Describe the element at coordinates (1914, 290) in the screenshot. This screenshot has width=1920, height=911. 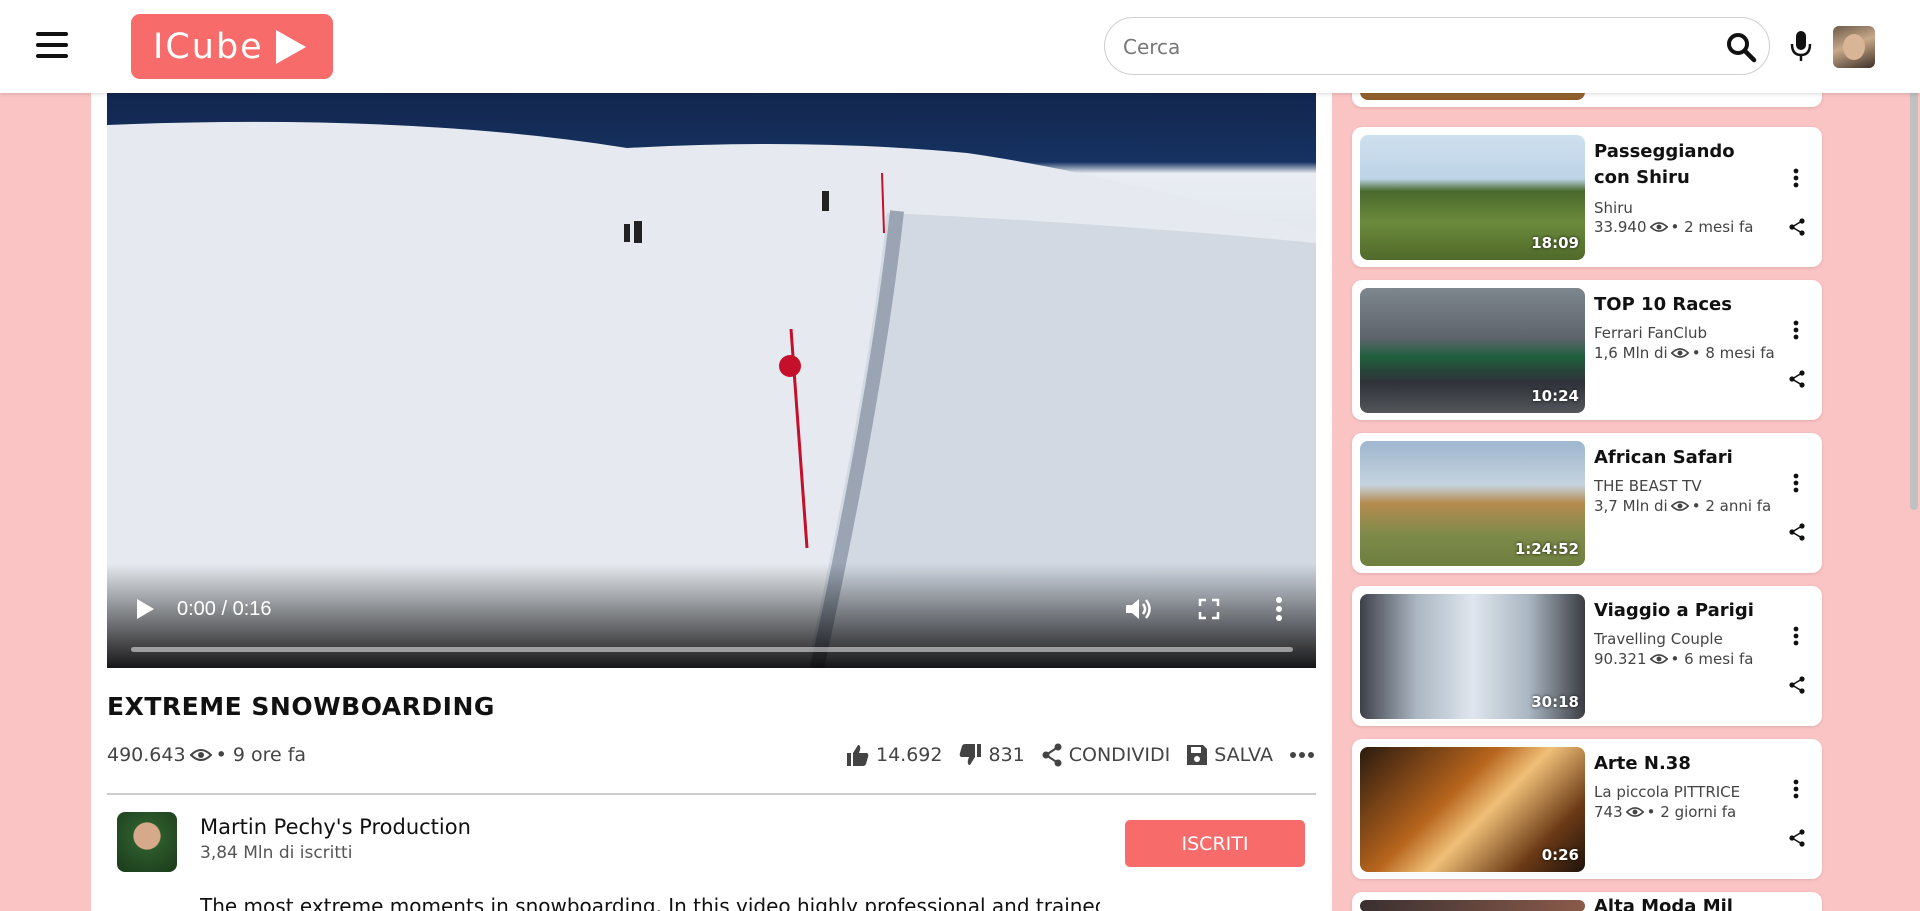
I see `page-scrollbar` at that location.